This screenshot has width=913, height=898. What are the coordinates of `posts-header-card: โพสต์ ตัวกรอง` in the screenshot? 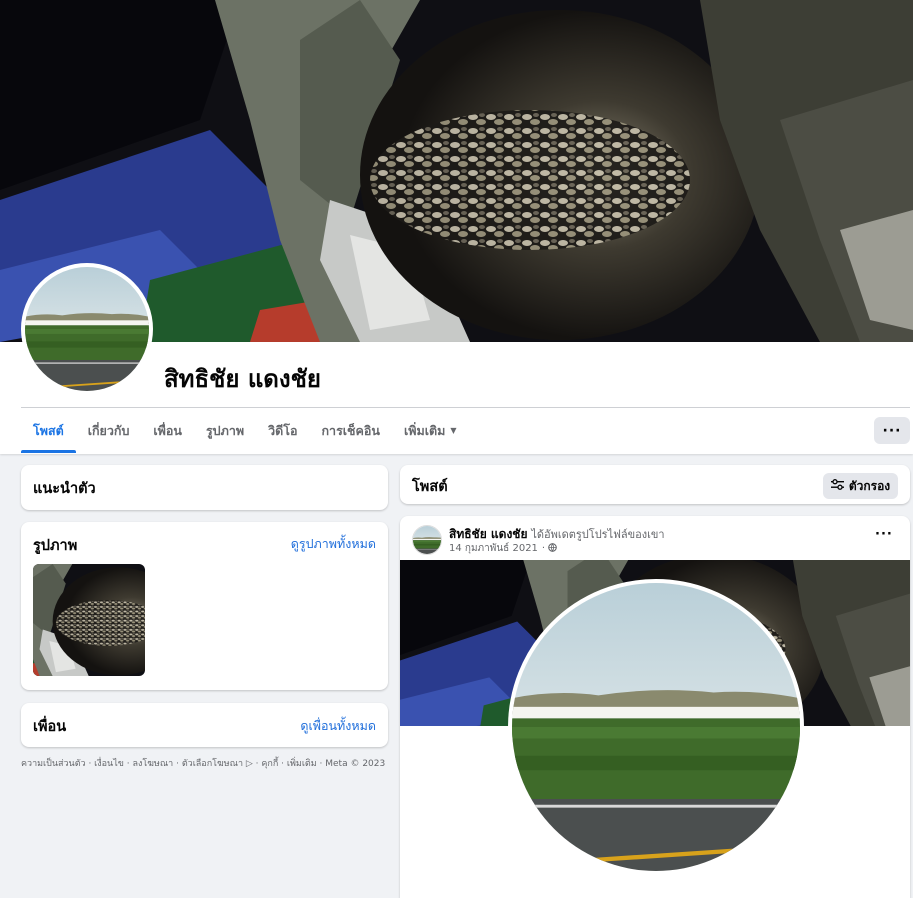 It's located at (655, 484).